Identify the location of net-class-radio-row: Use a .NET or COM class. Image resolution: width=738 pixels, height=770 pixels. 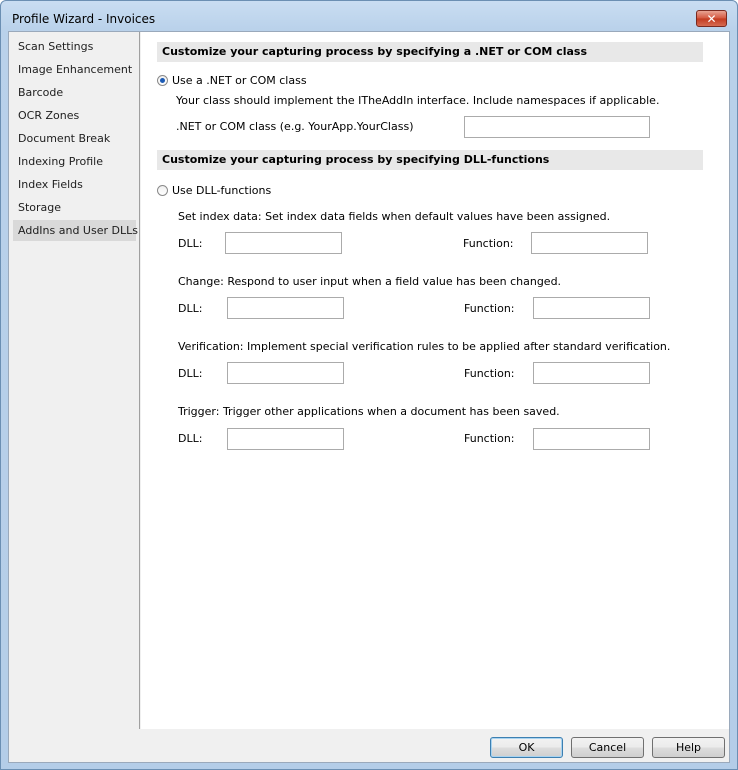
(232, 81).